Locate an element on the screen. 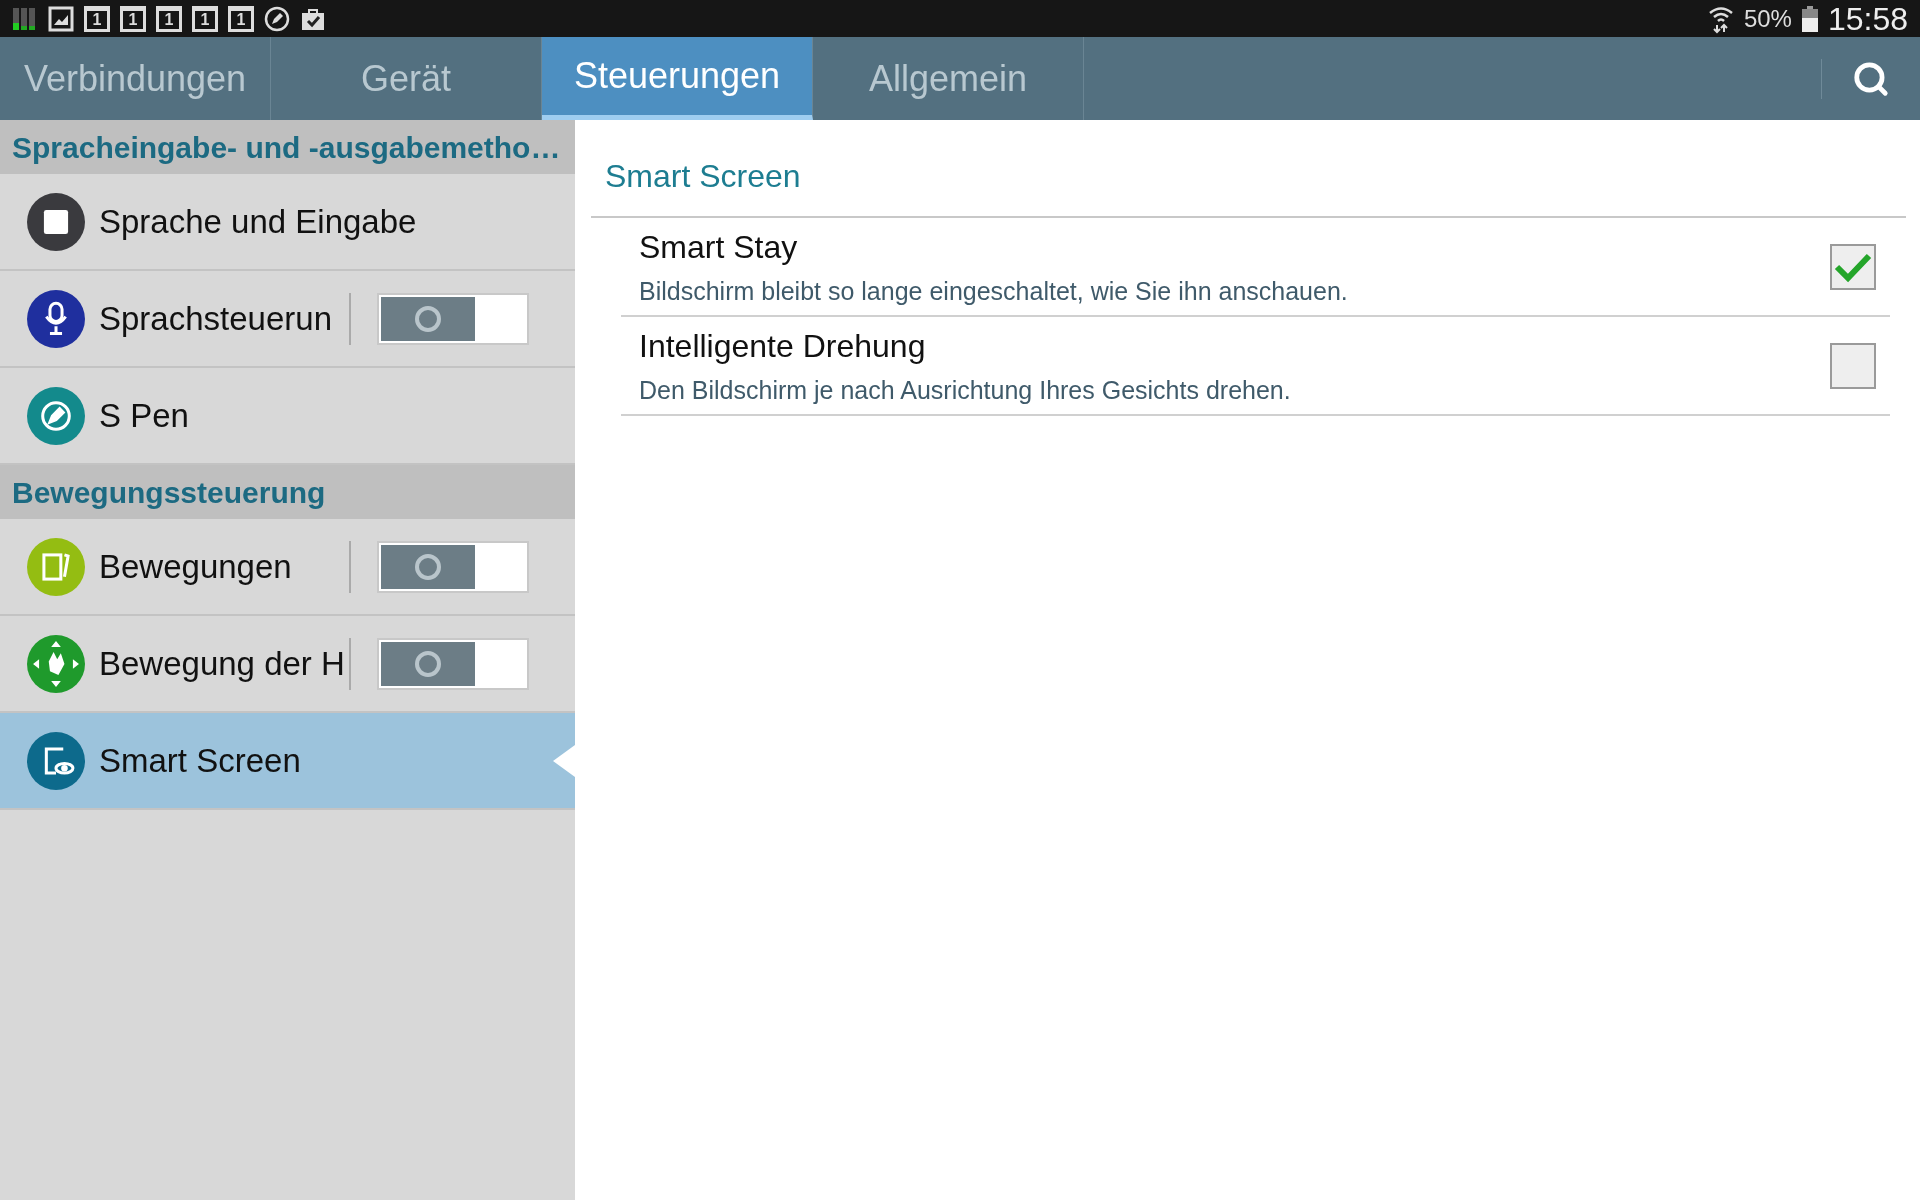  sidebar-item-label: Bewegung der H is located at coordinates (222, 663).